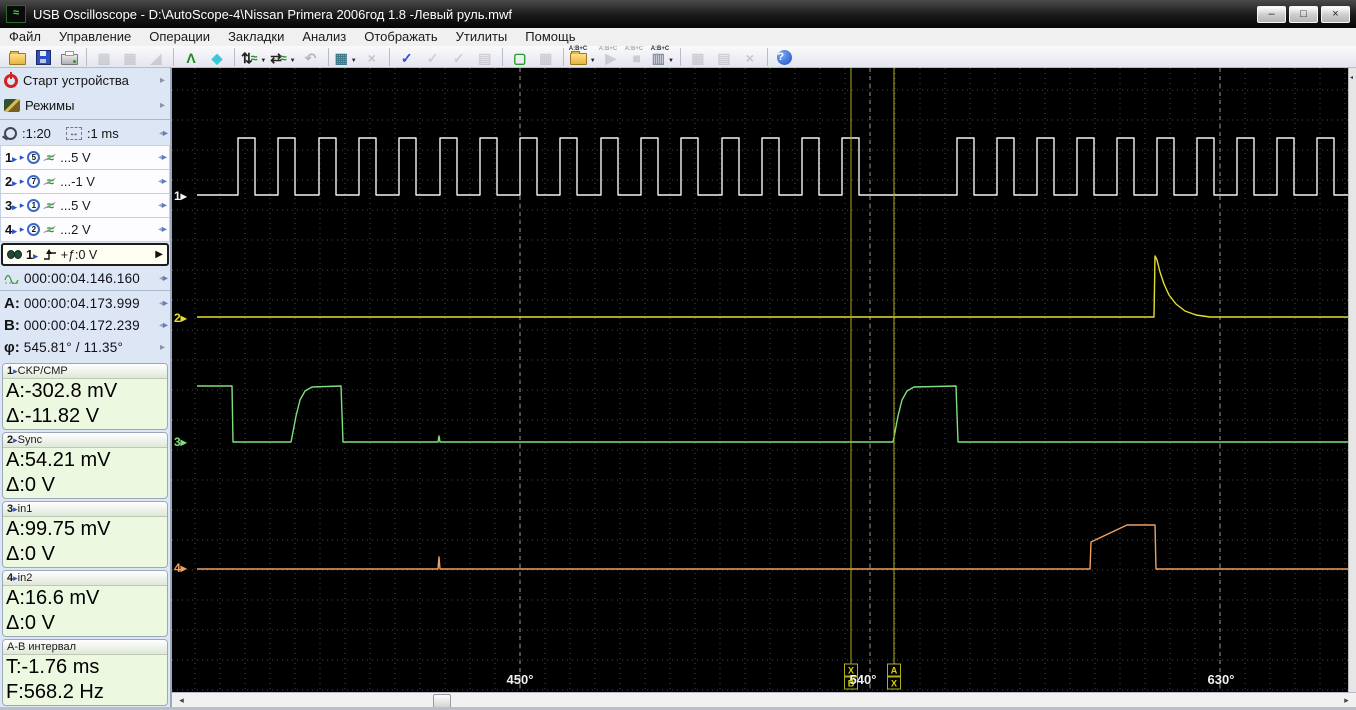 The width and height of the screenshot is (1356, 710). Describe the element at coordinates (162, 105) in the screenshot. I see `chevron-right-icon: ▸` at that location.